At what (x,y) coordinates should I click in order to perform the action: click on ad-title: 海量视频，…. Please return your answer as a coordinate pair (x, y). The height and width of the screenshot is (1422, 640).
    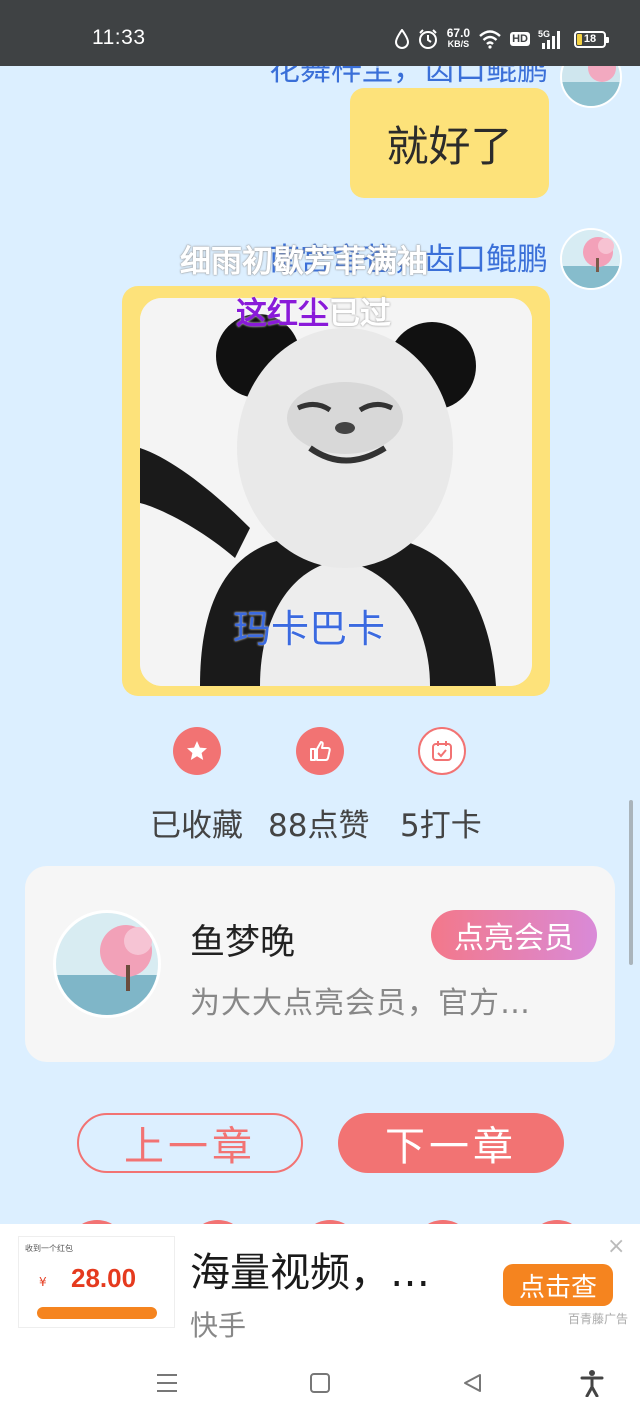
    Looking at the image, I should click on (310, 1269).